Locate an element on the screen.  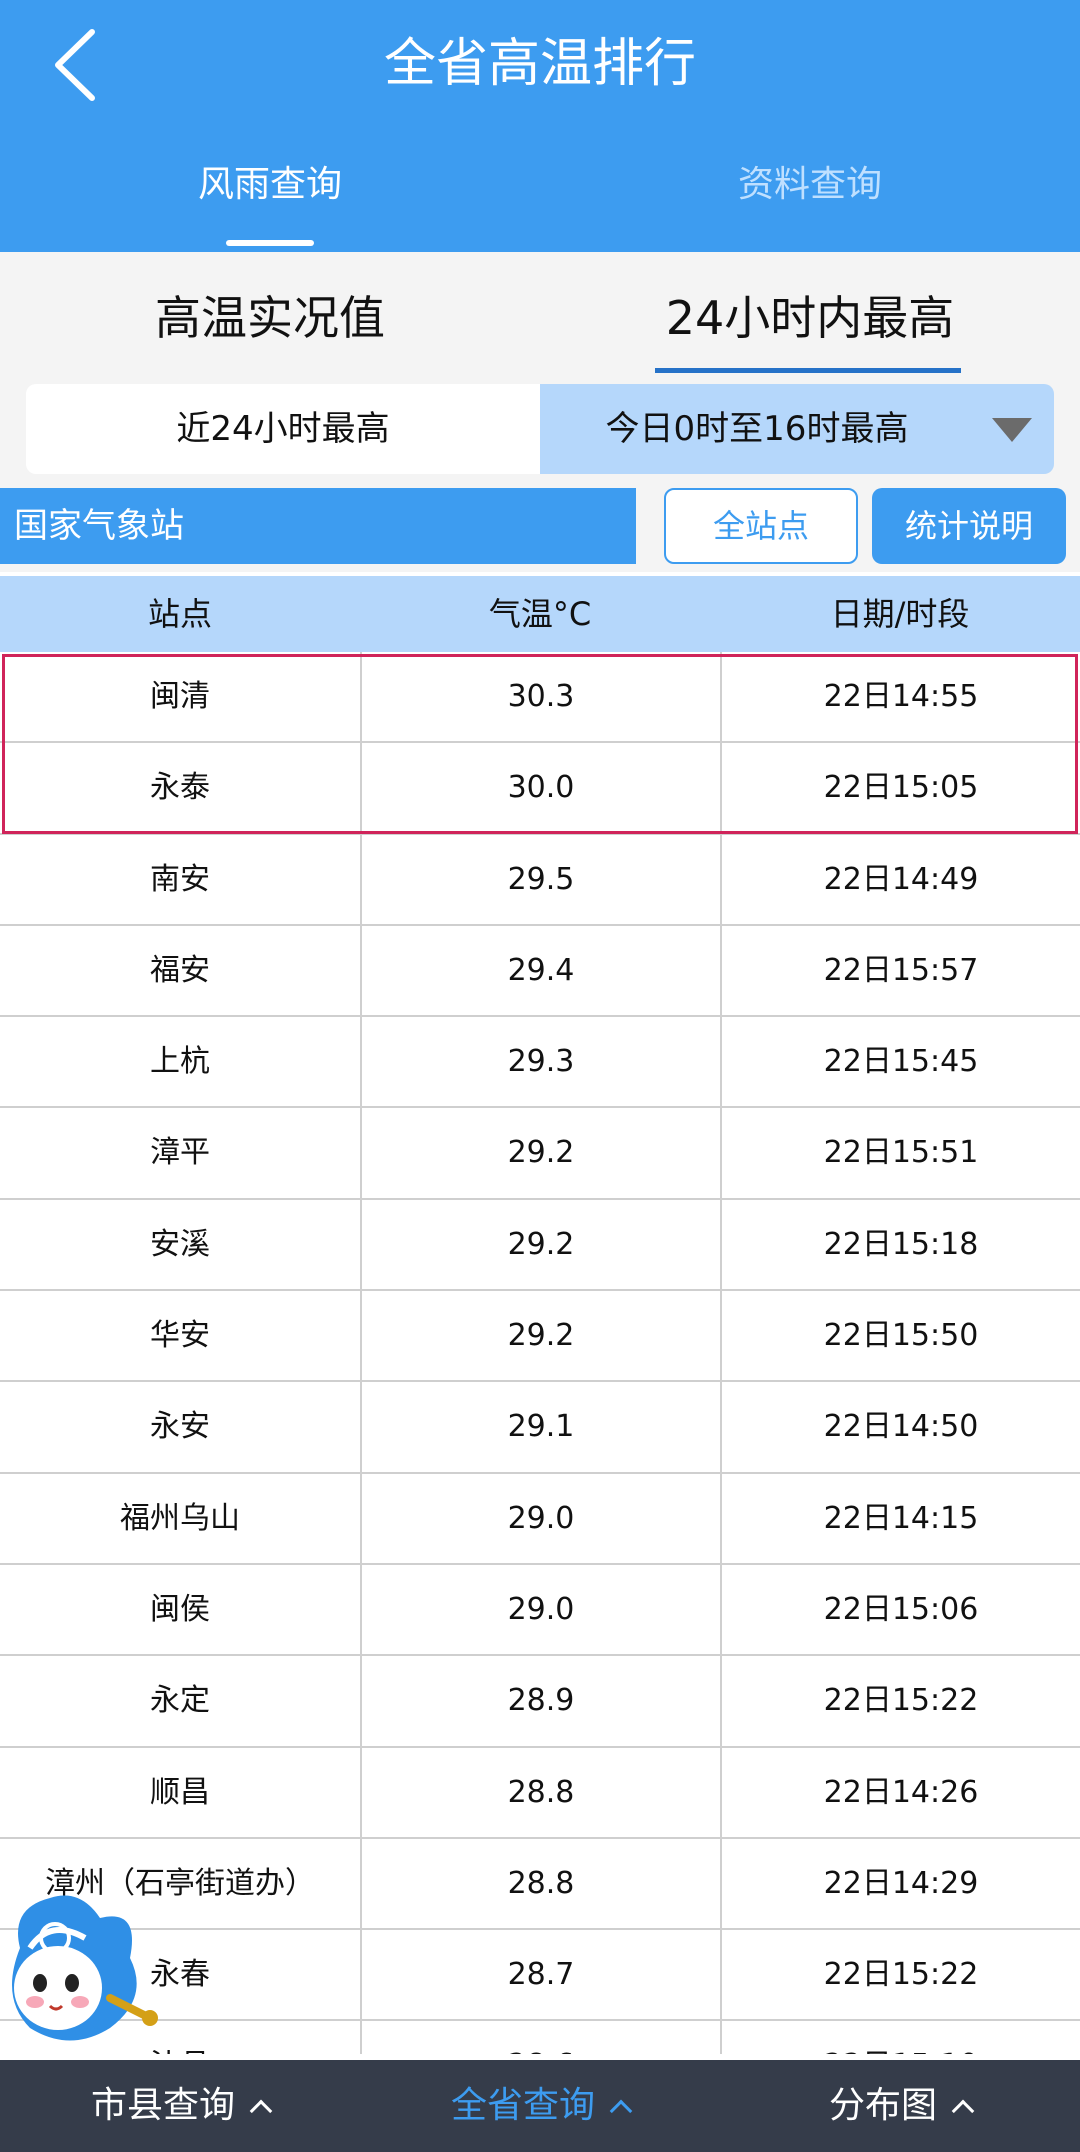
nav-distribution-map: 分布图 is located at coordinates (900, 2106).